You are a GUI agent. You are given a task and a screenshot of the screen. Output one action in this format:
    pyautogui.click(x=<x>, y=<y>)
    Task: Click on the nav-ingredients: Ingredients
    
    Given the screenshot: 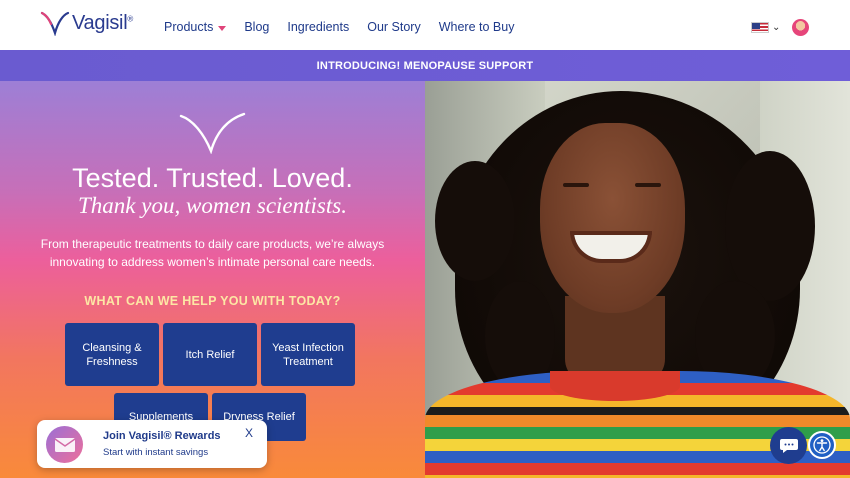 What is the action you would take?
    pyautogui.click(x=318, y=27)
    